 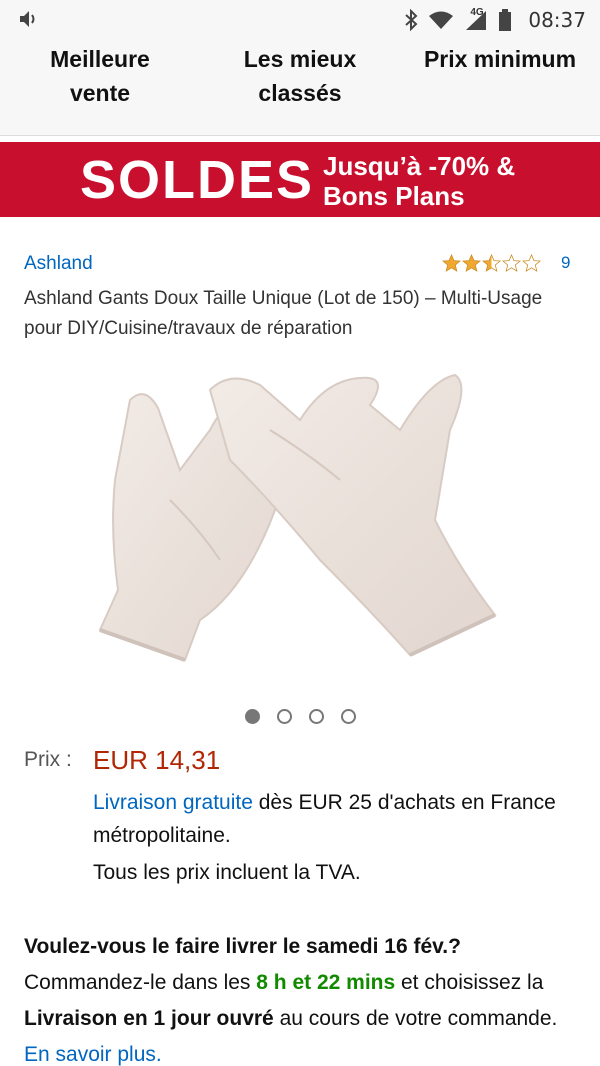 I want to click on volume-icon, so click(x=27, y=19).